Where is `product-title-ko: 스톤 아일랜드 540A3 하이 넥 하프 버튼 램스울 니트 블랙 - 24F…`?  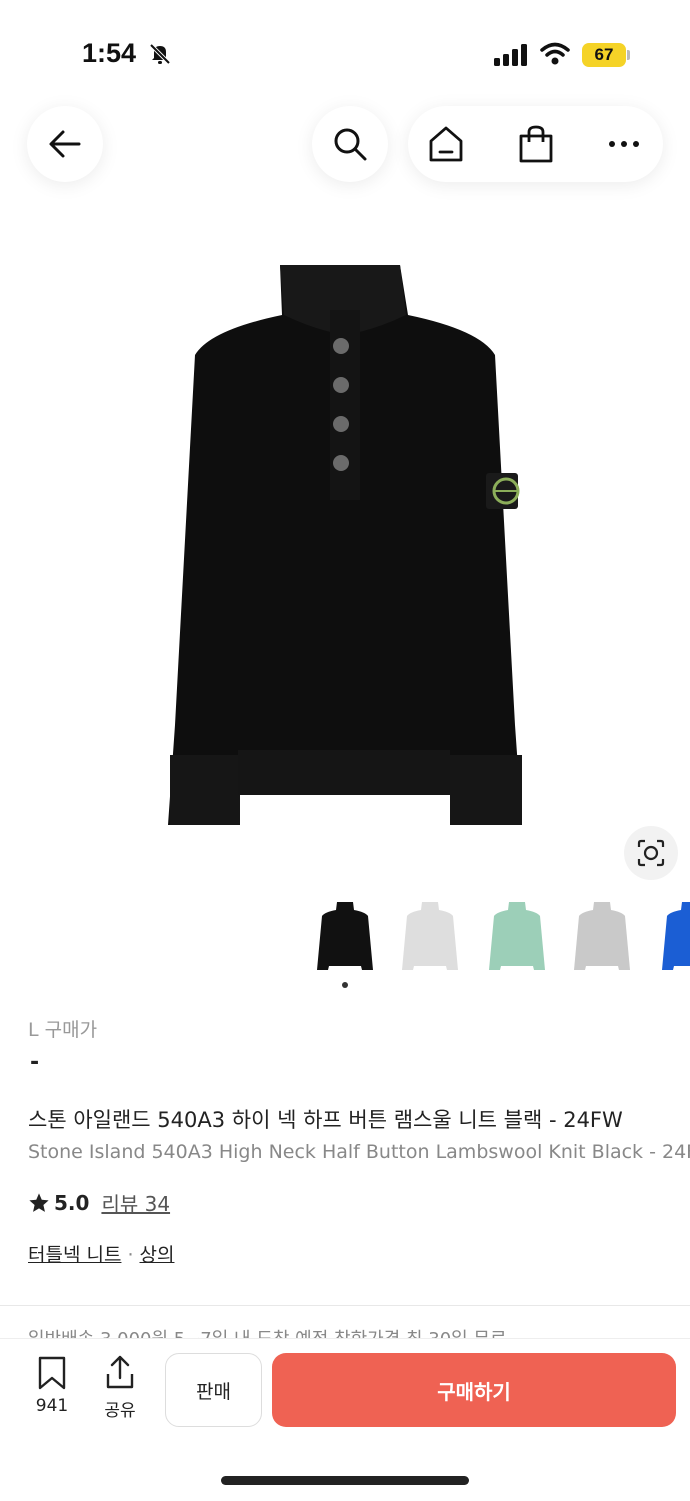 product-title-ko: 스톤 아일랜드 540A3 하이 넥 하프 버튼 램스울 니트 블랙 - 24F… is located at coordinates (325, 1120).